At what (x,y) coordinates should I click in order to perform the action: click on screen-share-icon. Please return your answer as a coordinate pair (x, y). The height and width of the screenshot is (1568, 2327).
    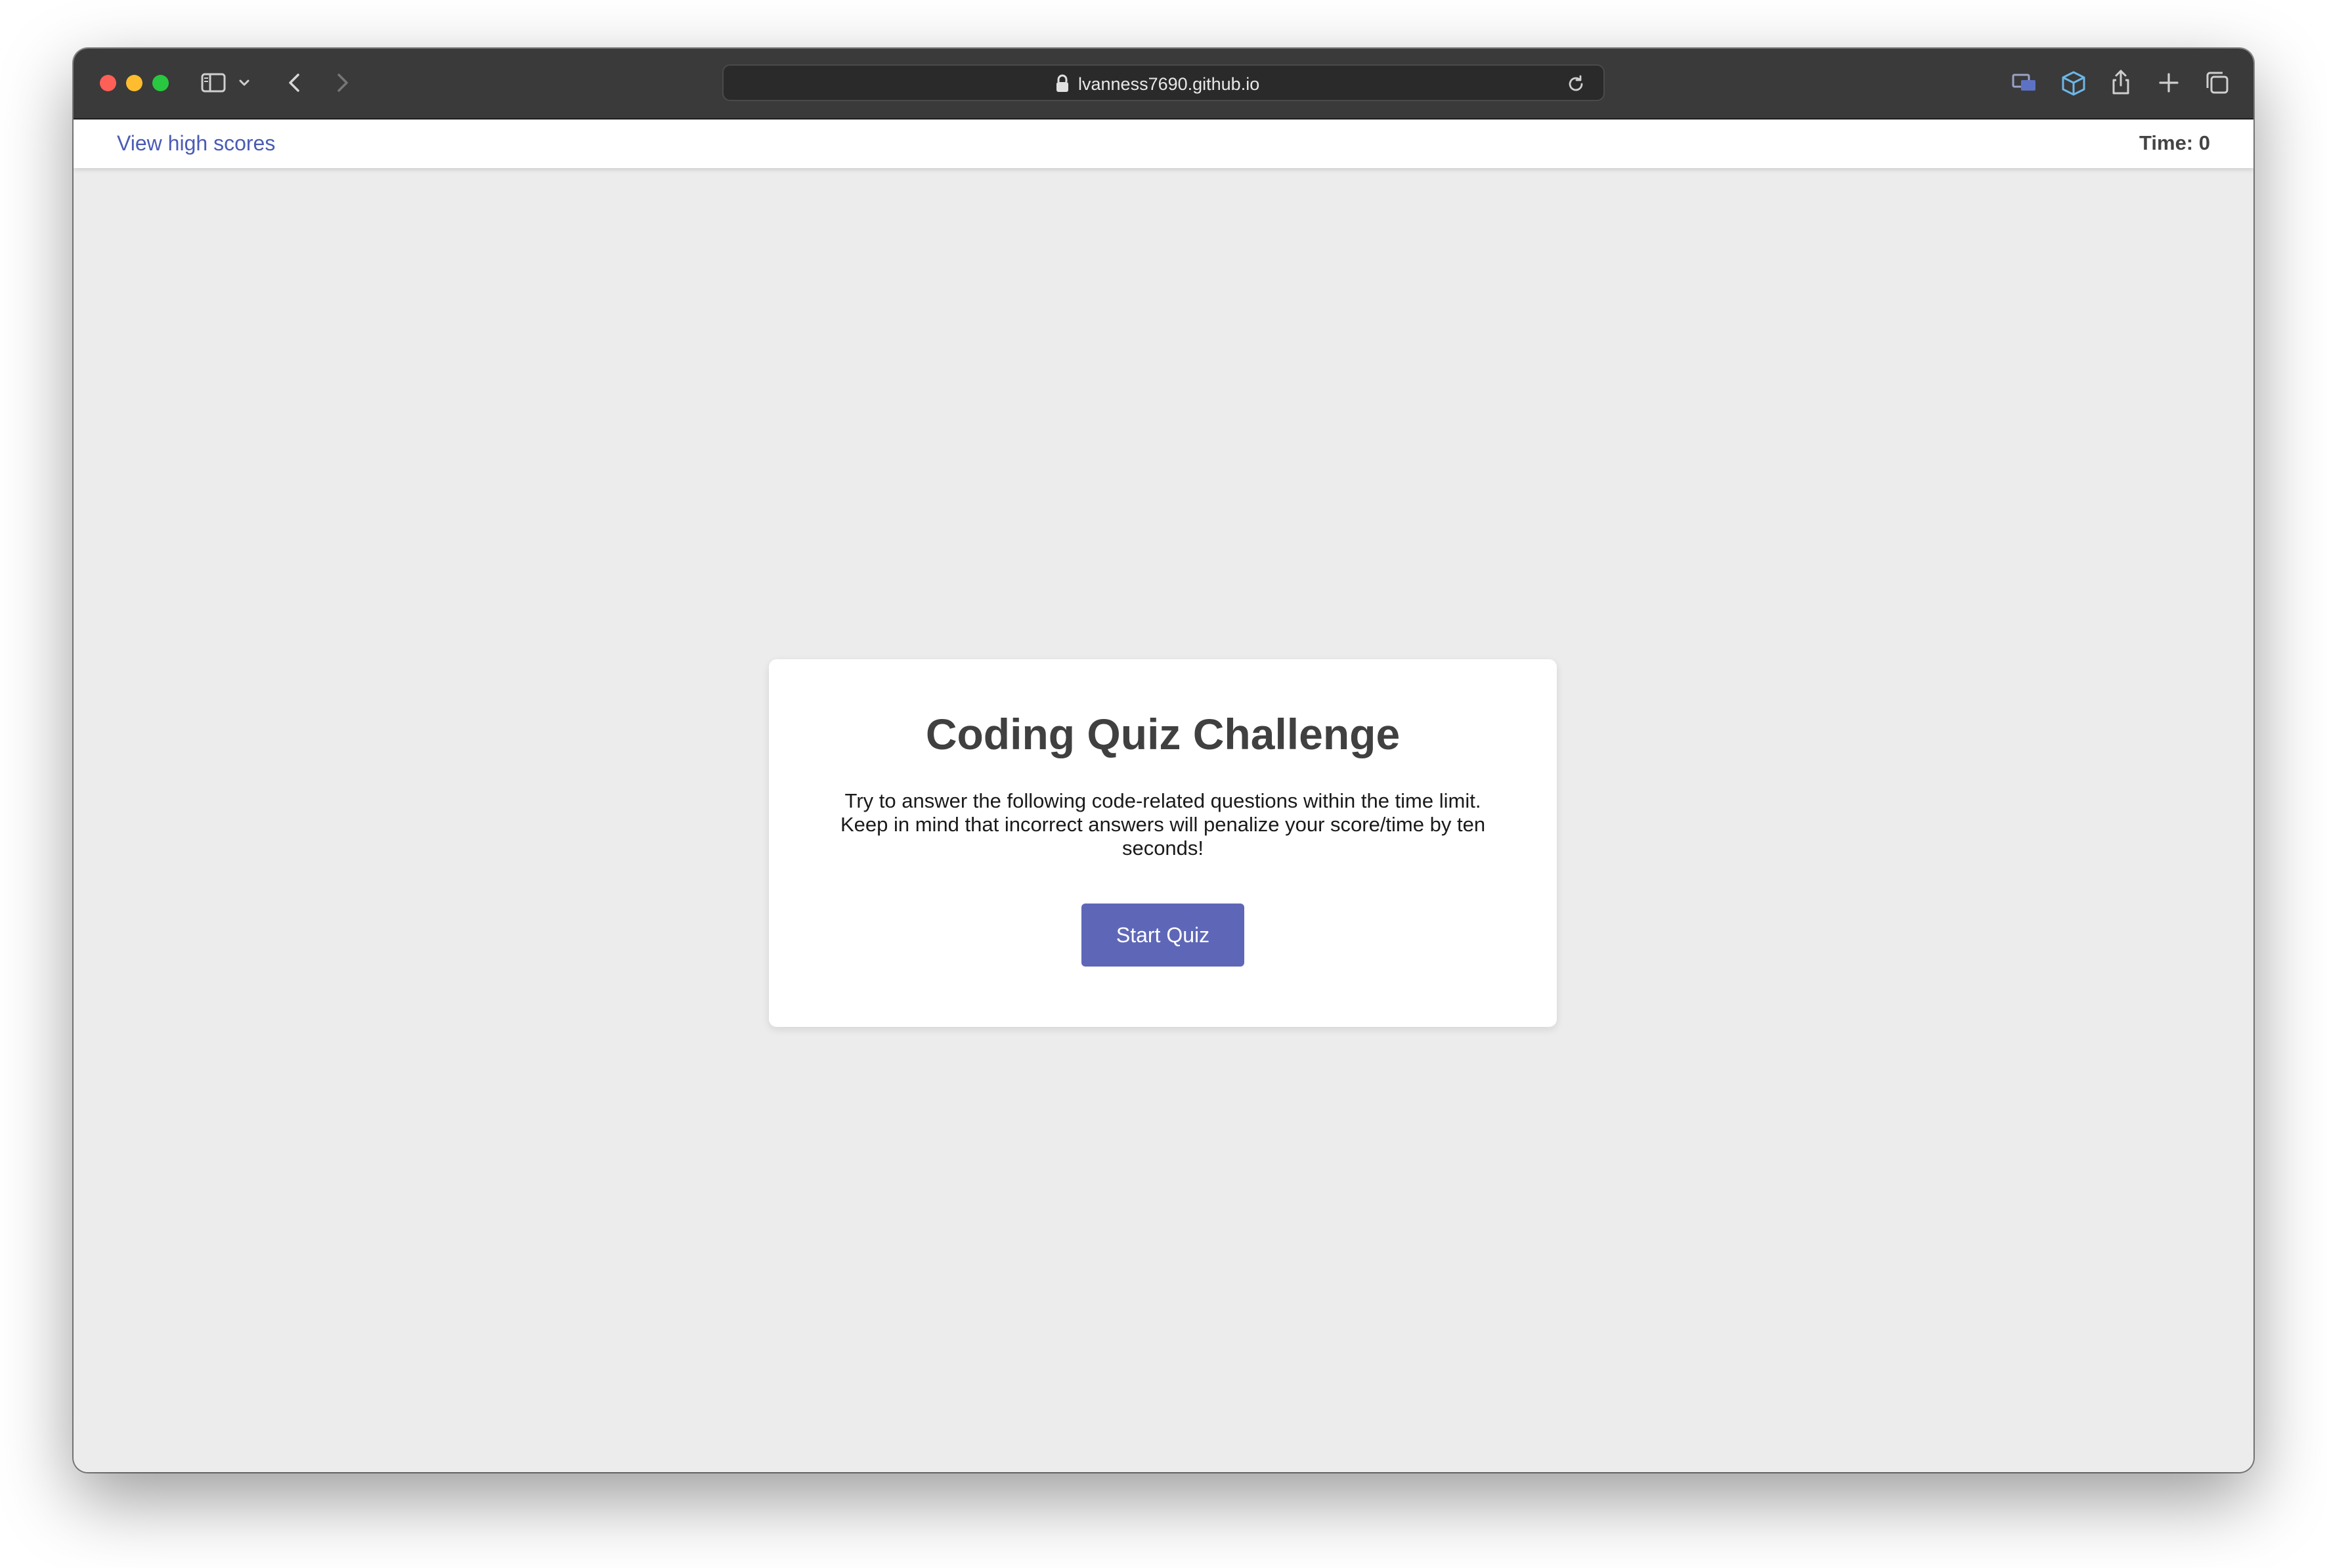
    Looking at the image, I should click on (2023, 83).